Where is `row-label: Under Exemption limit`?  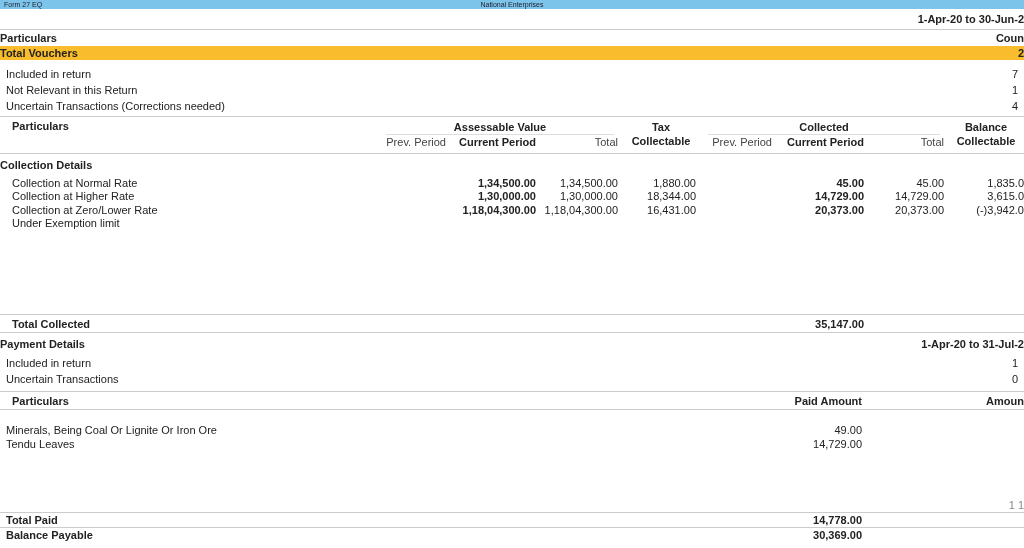 row-label: Under Exemption limit is located at coordinates (66, 223).